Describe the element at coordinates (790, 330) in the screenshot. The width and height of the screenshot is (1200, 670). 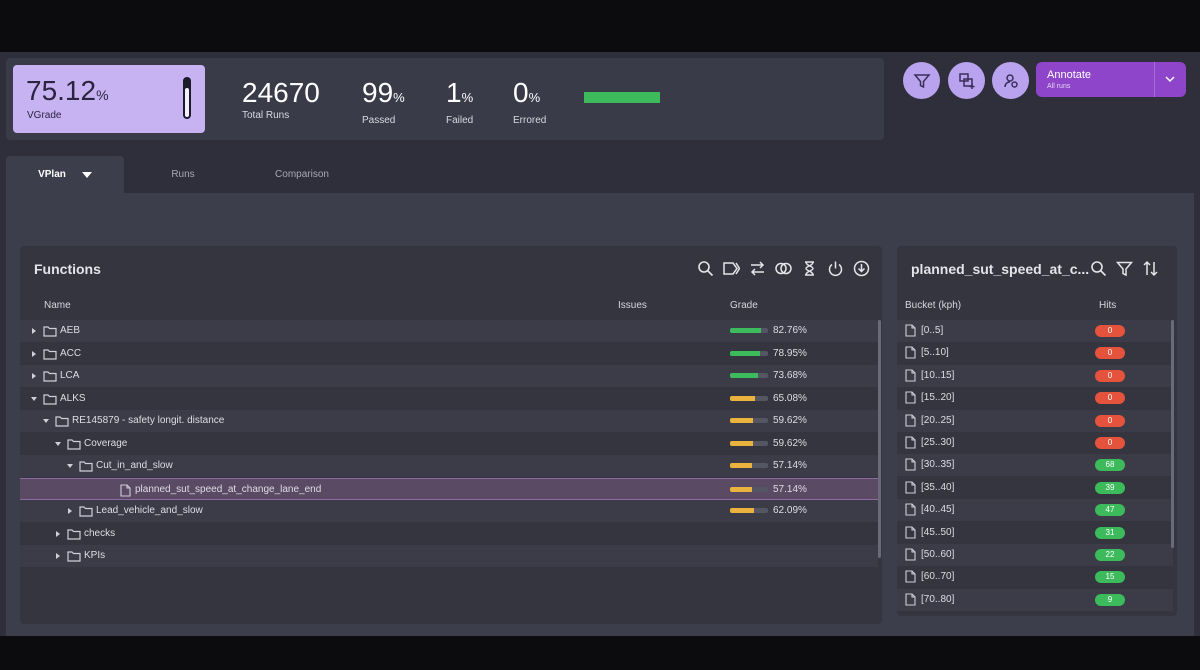
I see `grade-value: 82.76%` at that location.